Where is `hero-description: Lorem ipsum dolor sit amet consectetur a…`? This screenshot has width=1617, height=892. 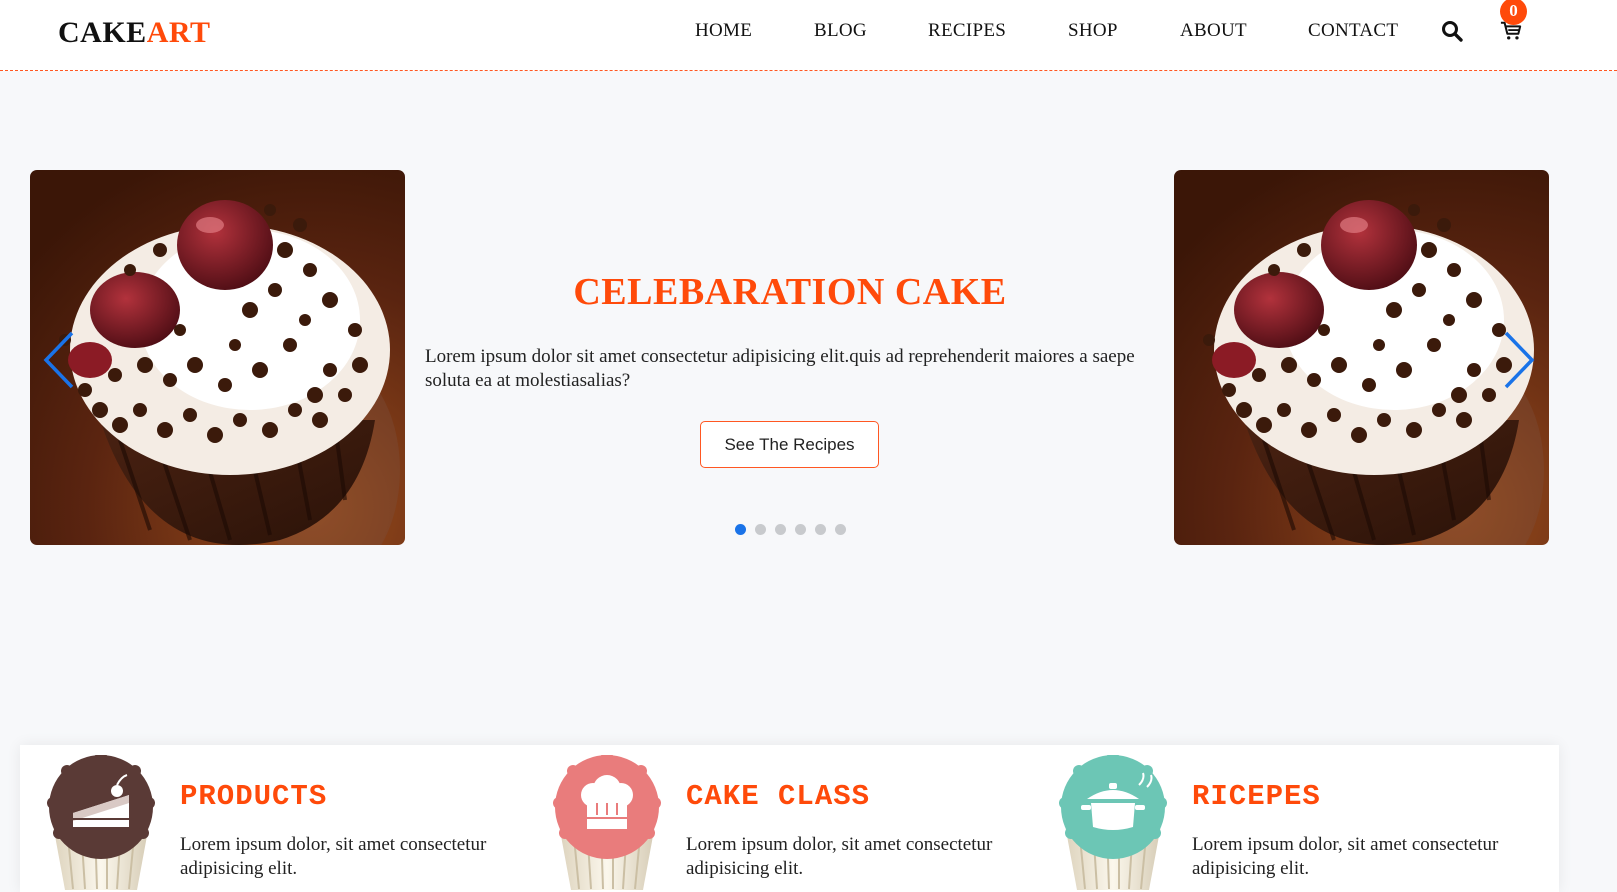 hero-description: Lorem ipsum dolor sit amet consectetur a… is located at coordinates (780, 368).